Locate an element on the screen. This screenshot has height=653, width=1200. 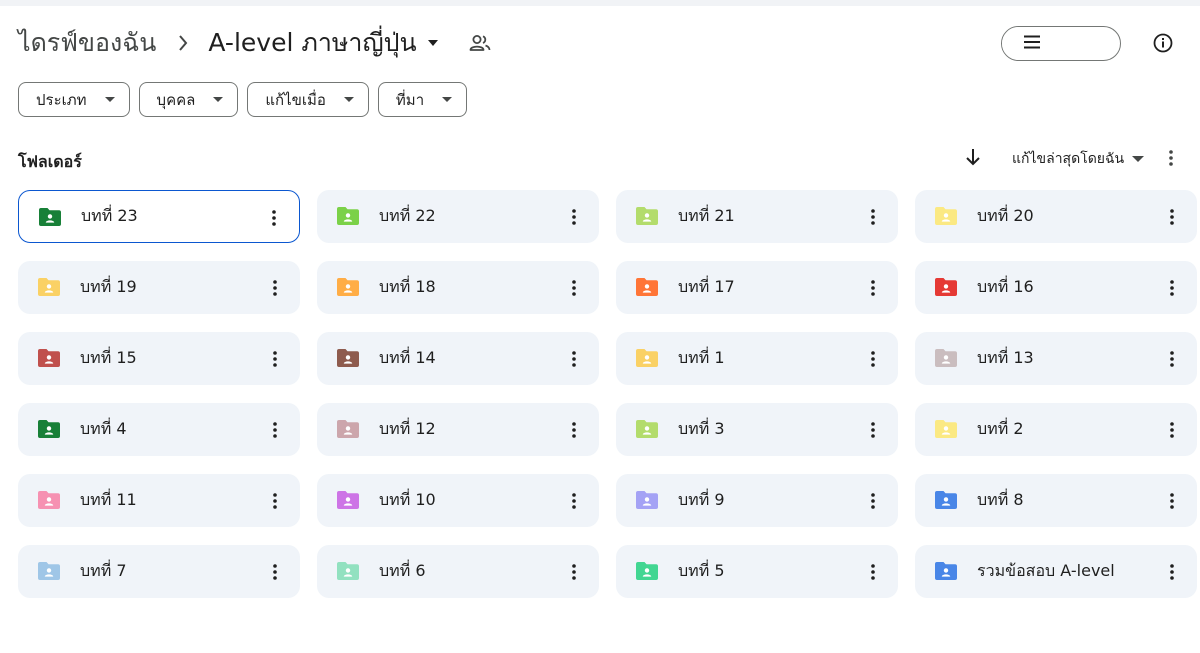
arrow-down-icon is located at coordinates (973, 157).